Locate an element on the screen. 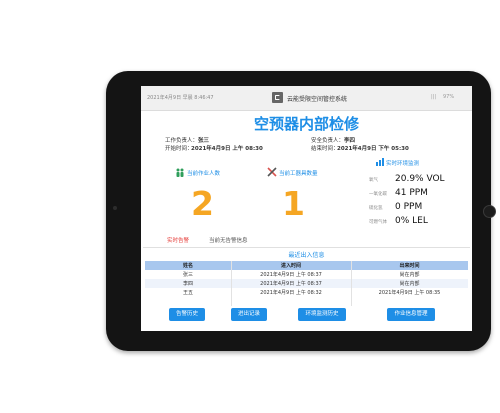 The width and height of the screenshot is (500, 413). table-row: 李四 2021年4月9日 上午 08:37 尚在内部 is located at coordinates (306, 283).